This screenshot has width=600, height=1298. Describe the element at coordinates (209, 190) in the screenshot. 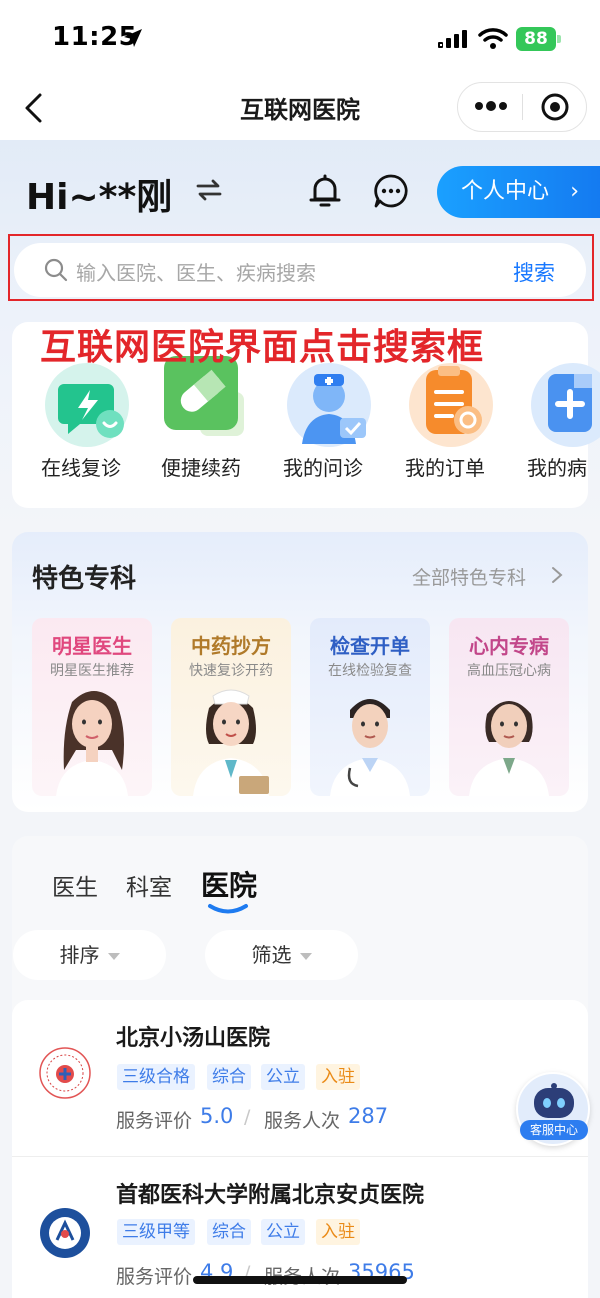

I see `switch-account-icon` at that location.